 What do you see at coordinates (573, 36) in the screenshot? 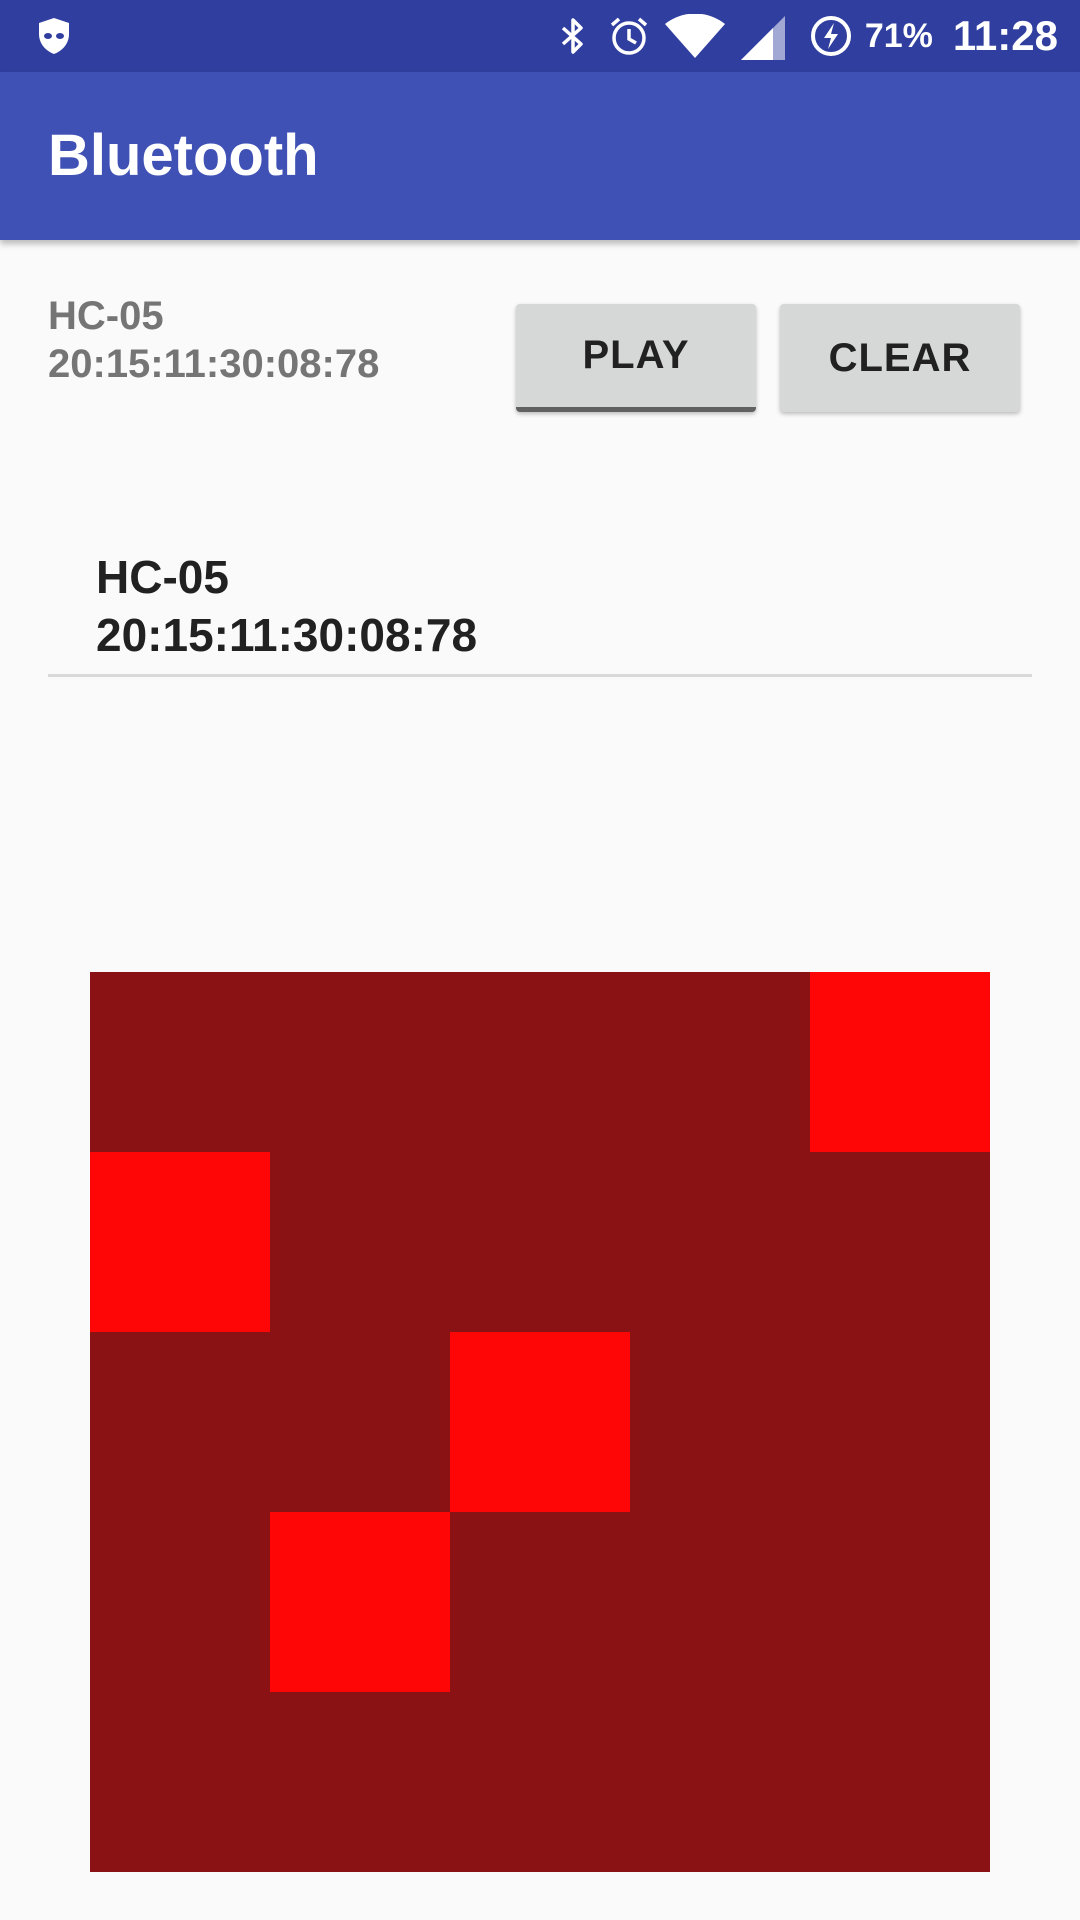
I see `bluetooth-icon` at bounding box center [573, 36].